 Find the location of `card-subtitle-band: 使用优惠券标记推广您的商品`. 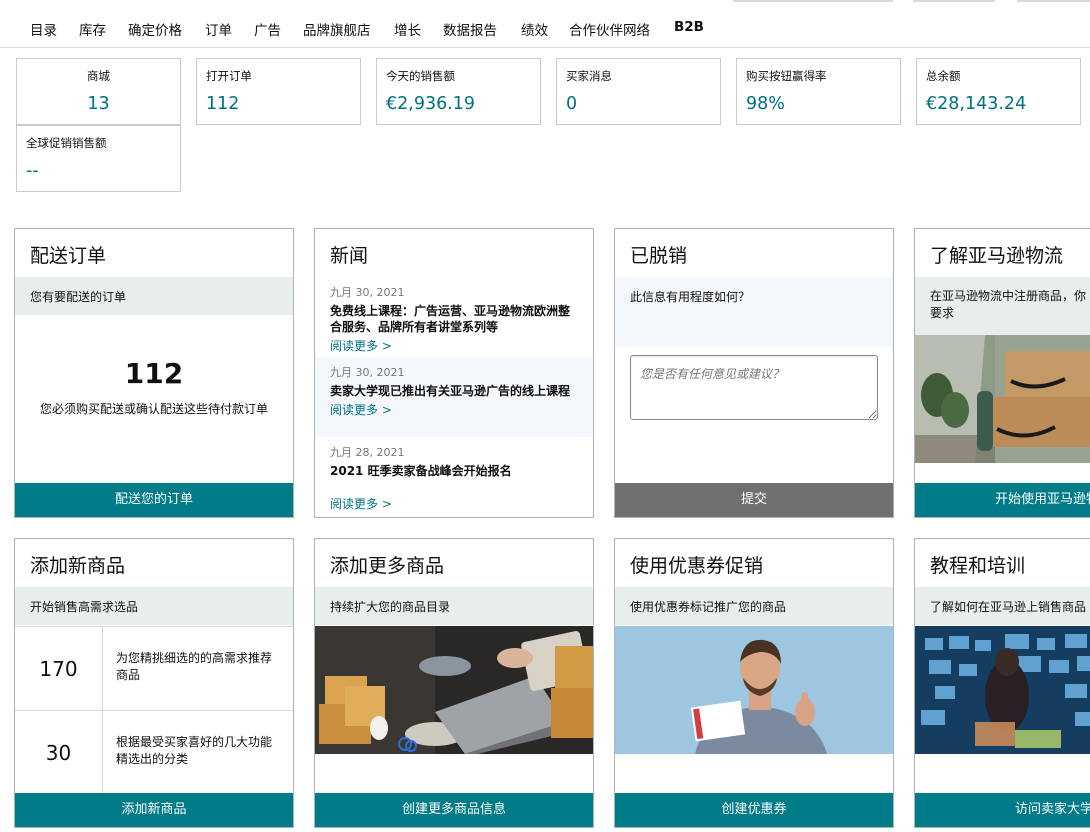

card-subtitle-band: 使用优惠券标记推广您的商品 is located at coordinates (754, 606).